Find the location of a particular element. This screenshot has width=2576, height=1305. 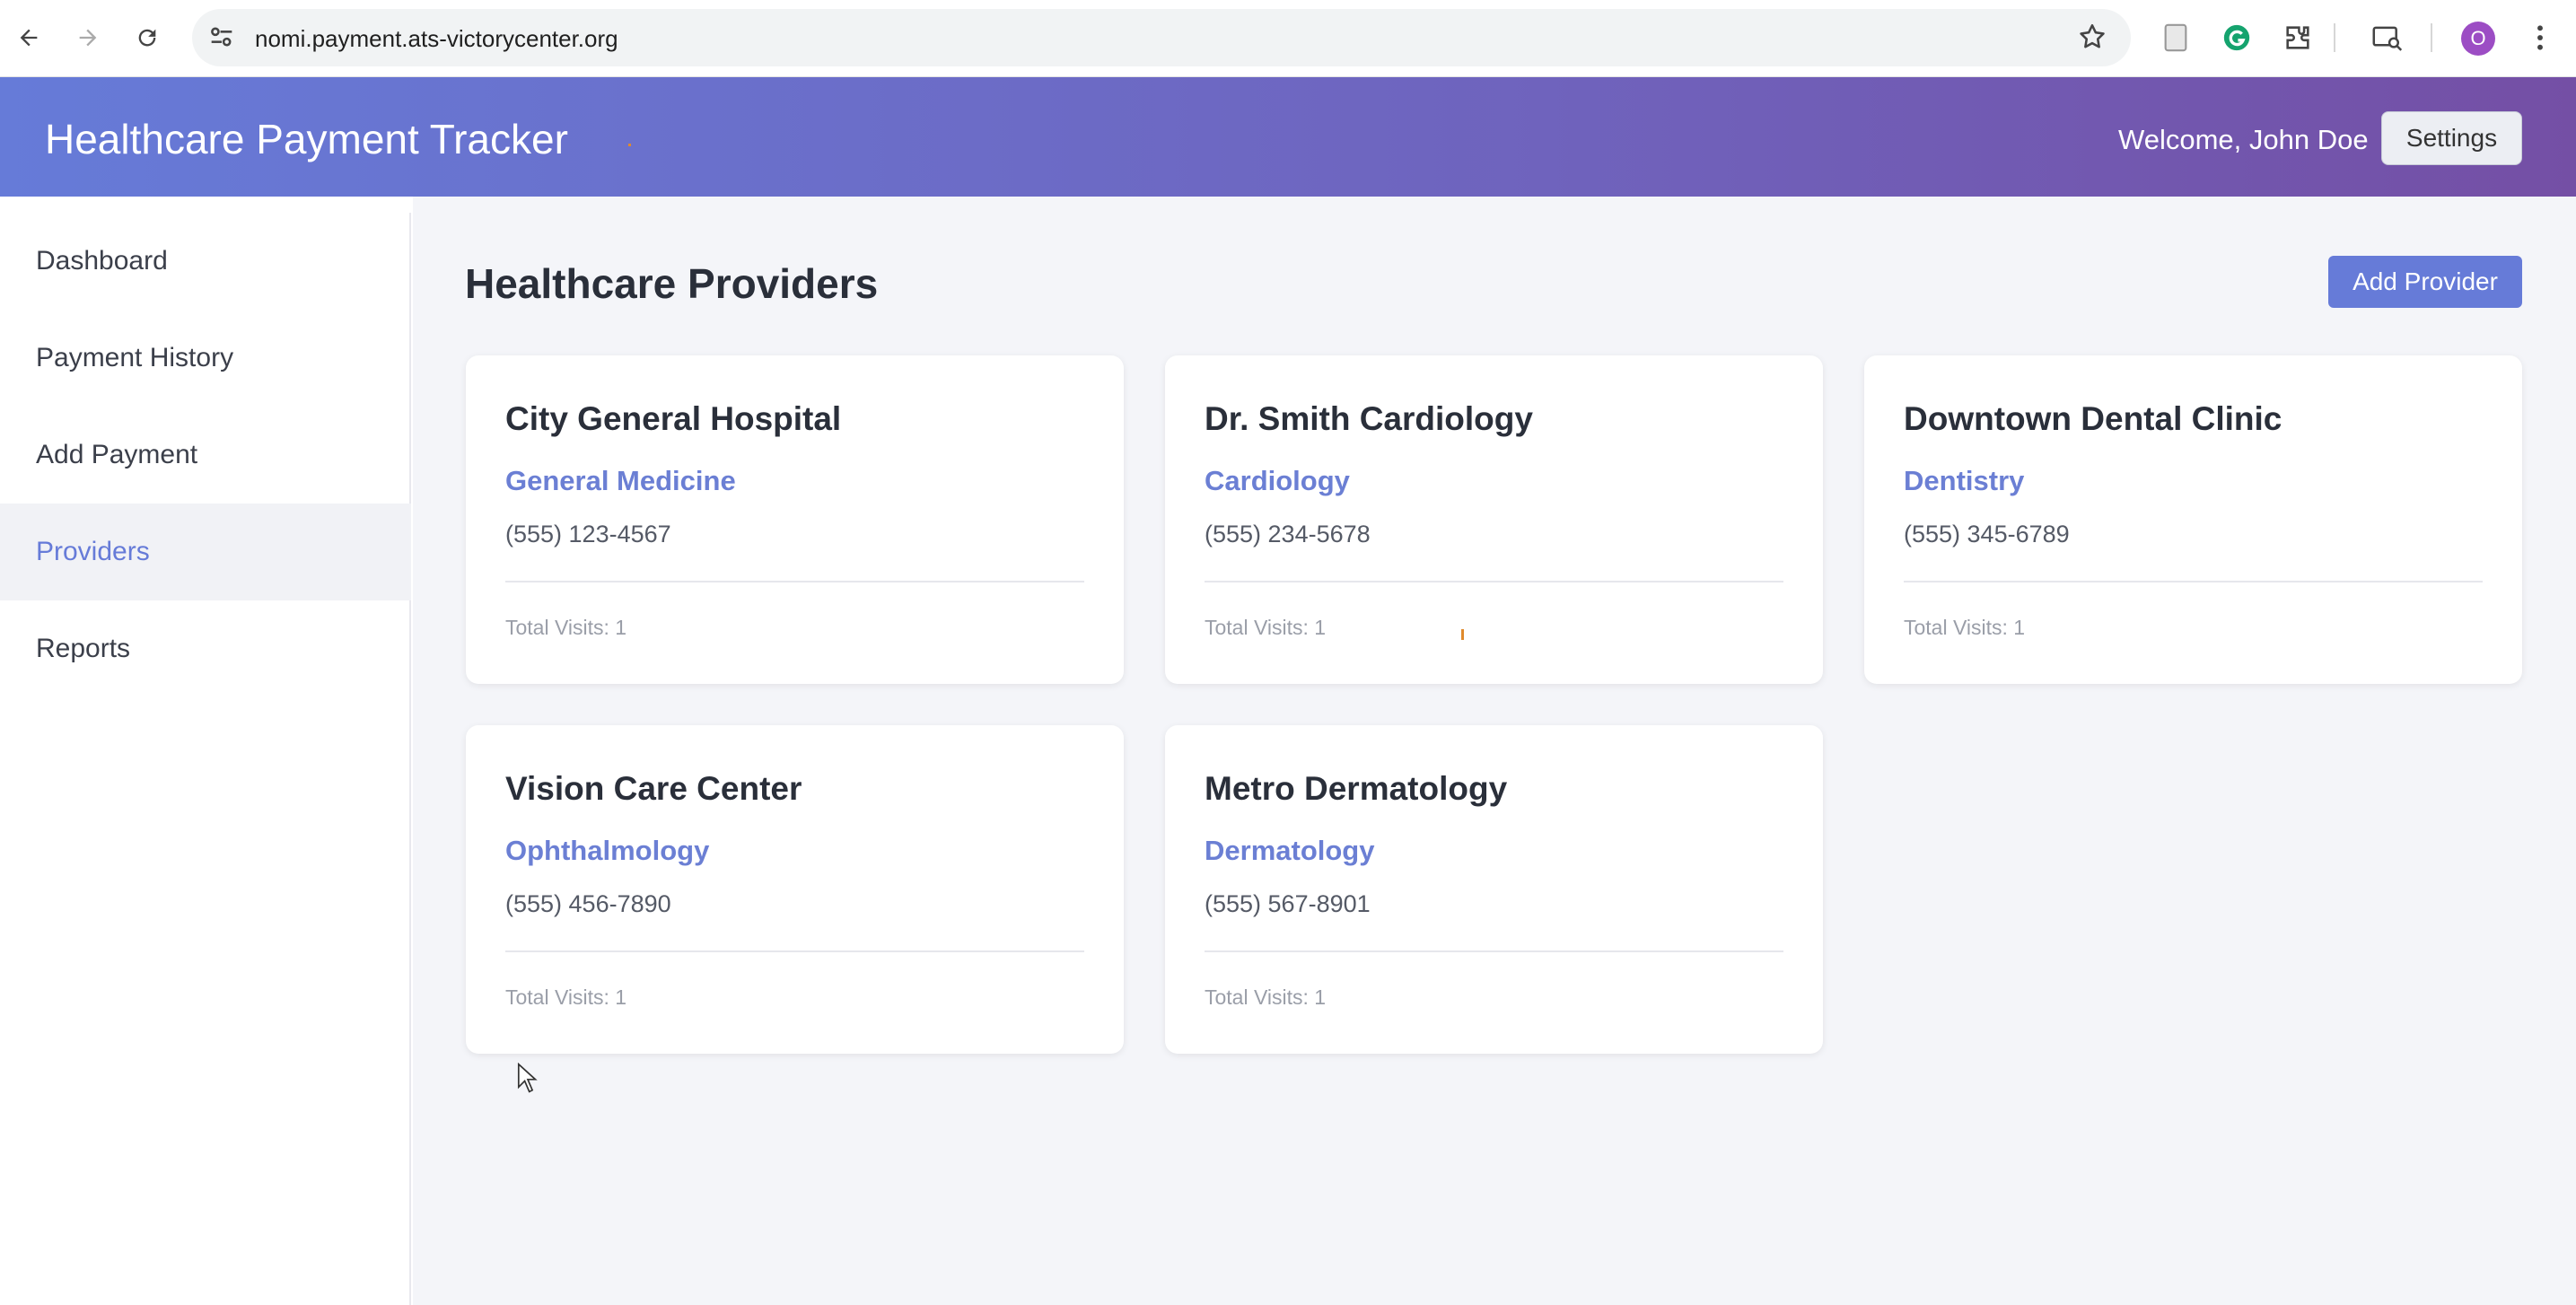

provider-phone: (555) 567-8901 is located at coordinates (1288, 904).